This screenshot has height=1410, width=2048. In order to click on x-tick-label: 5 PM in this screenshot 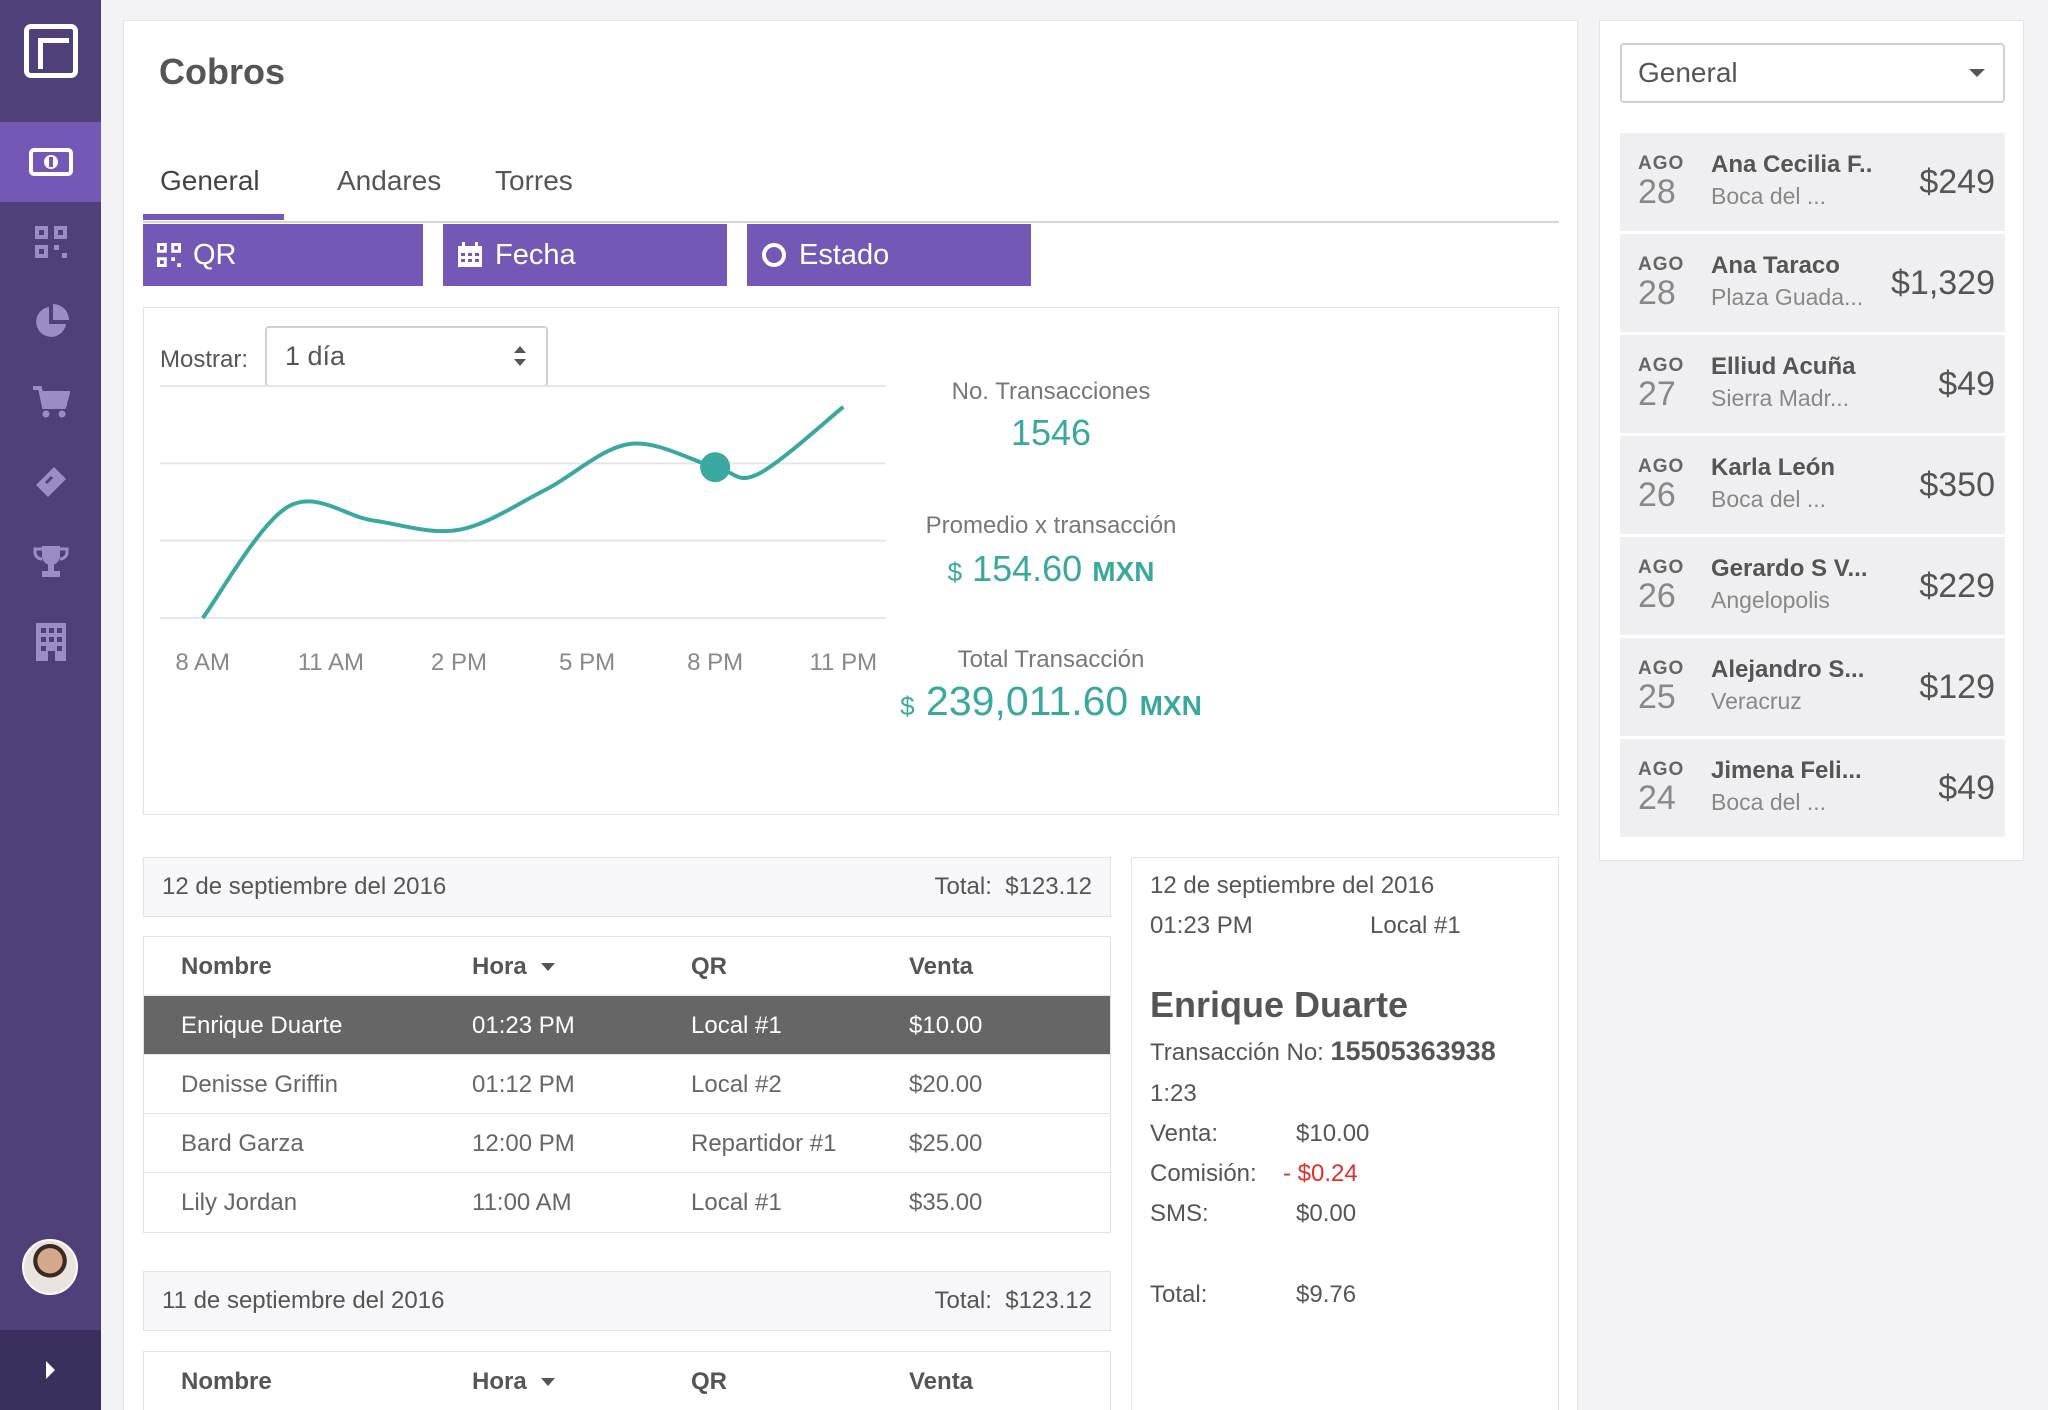, I will do `click(587, 662)`.